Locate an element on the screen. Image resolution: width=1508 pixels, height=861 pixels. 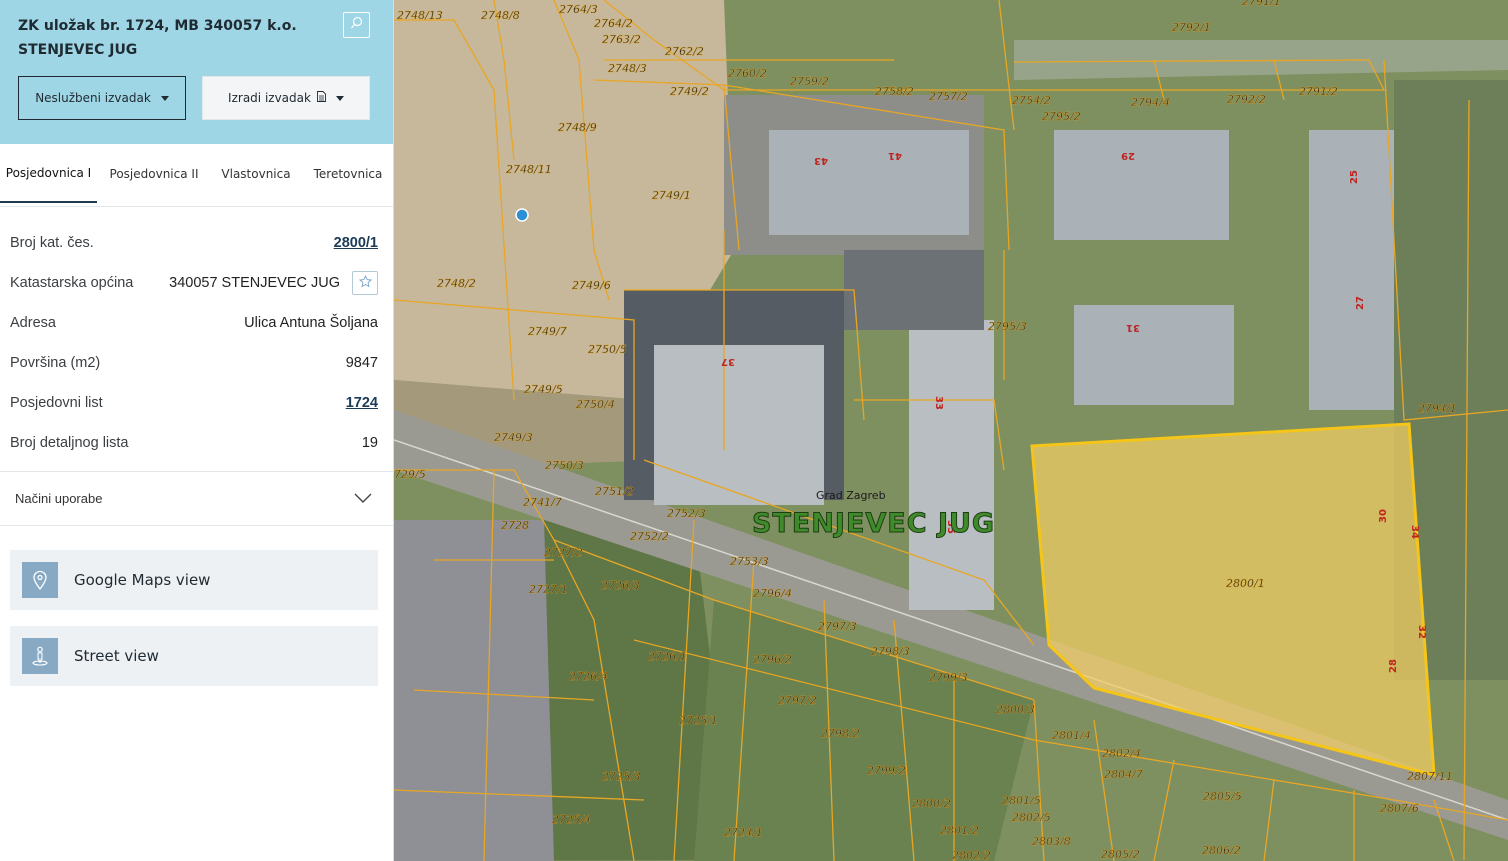
parcel-label: 2799/3 is located at coordinates (948, 677).